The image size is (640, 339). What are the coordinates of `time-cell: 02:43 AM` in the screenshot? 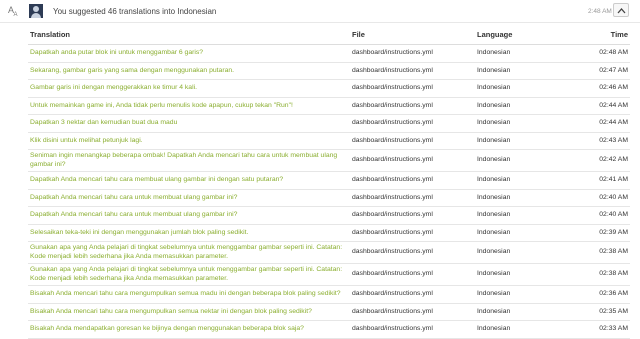 It's located at (597, 141).